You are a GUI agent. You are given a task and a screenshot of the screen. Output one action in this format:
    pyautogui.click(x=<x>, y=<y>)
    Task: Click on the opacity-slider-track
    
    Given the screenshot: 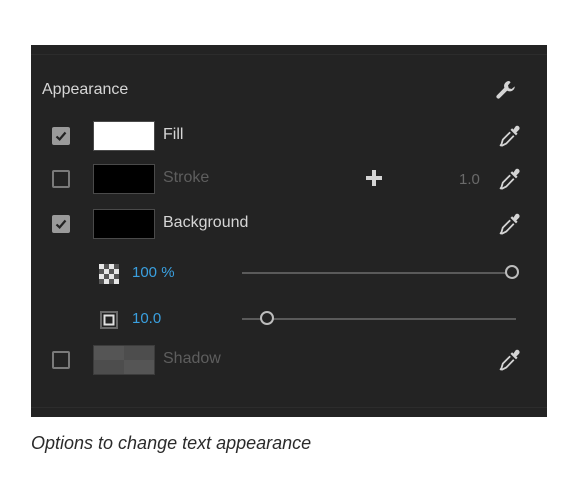 What is the action you would take?
    pyautogui.click(x=377, y=273)
    